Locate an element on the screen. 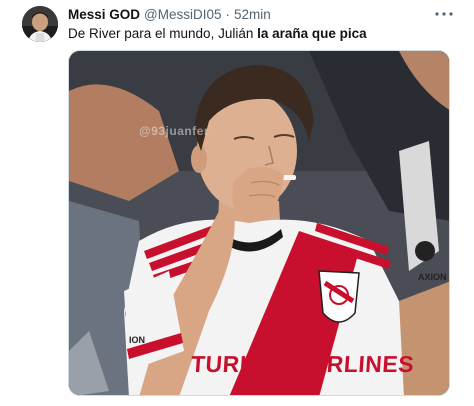 Image resolution: width=474 pixels, height=406 pixels. avatar is located at coordinates (40, 24).